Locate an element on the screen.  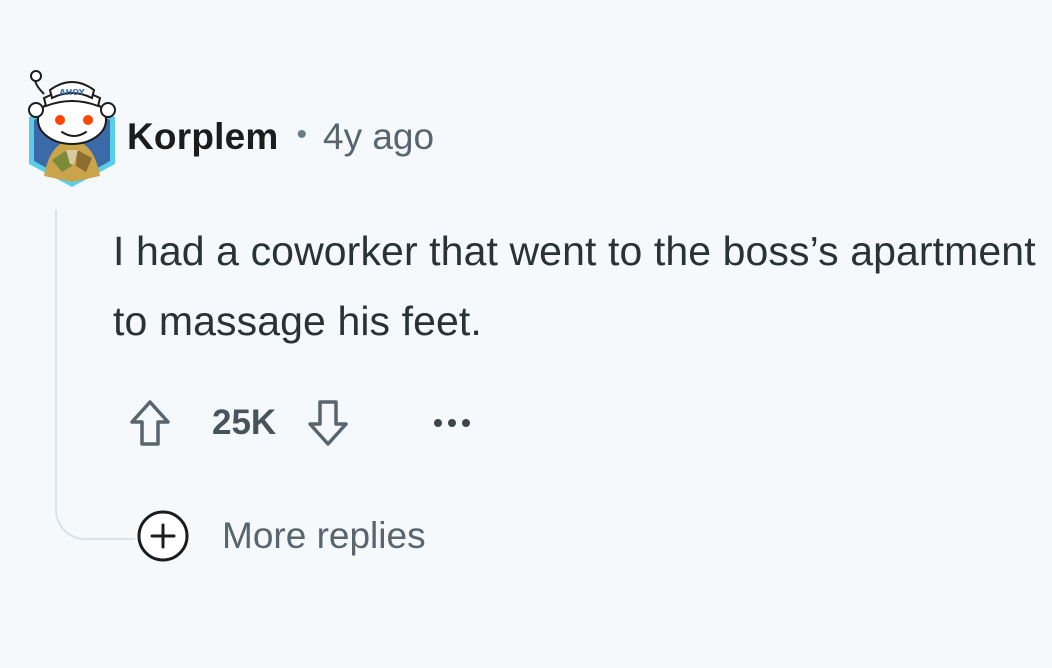
svg-text: AHOY is located at coordinates (71, 92).